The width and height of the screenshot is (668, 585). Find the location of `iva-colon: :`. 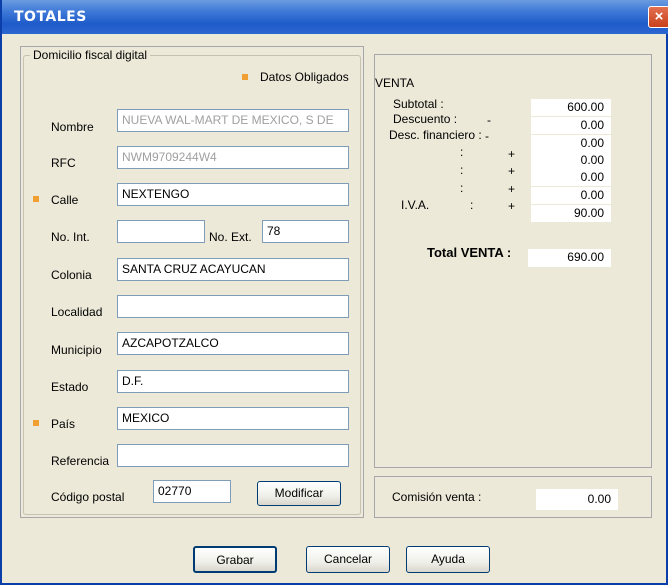

iva-colon: : is located at coordinates (472, 205).